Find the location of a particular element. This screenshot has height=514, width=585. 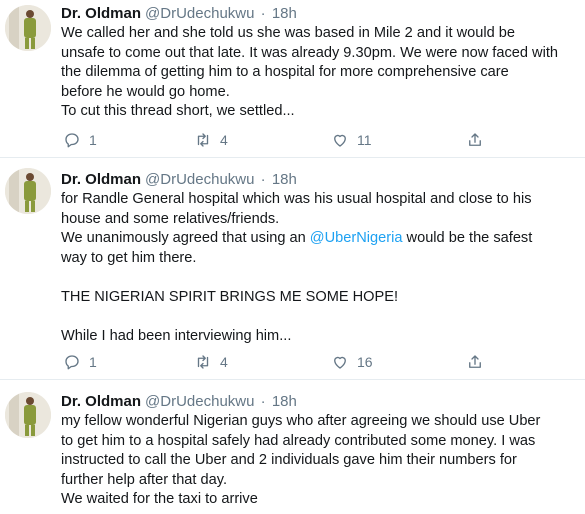

tweet-actions: 1 4 16 is located at coordinates (281, 362).